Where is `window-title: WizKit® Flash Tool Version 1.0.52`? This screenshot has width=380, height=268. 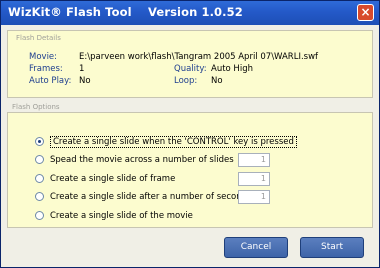 window-title: WizKit® Flash Tool Version 1.0.52 is located at coordinates (125, 12).